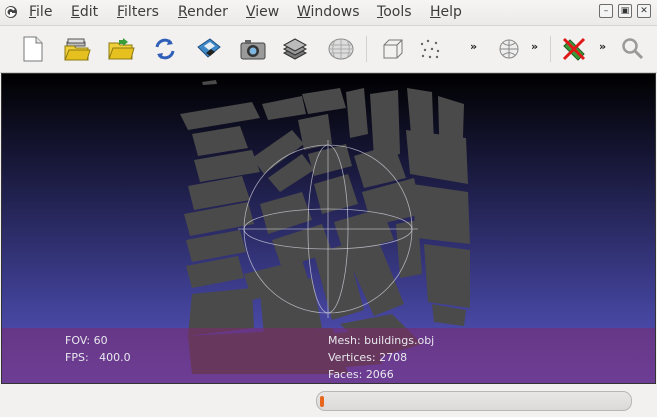  Describe the element at coordinates (138, 12) in the screenshot. I see `menu-filters: Filters` at that location.